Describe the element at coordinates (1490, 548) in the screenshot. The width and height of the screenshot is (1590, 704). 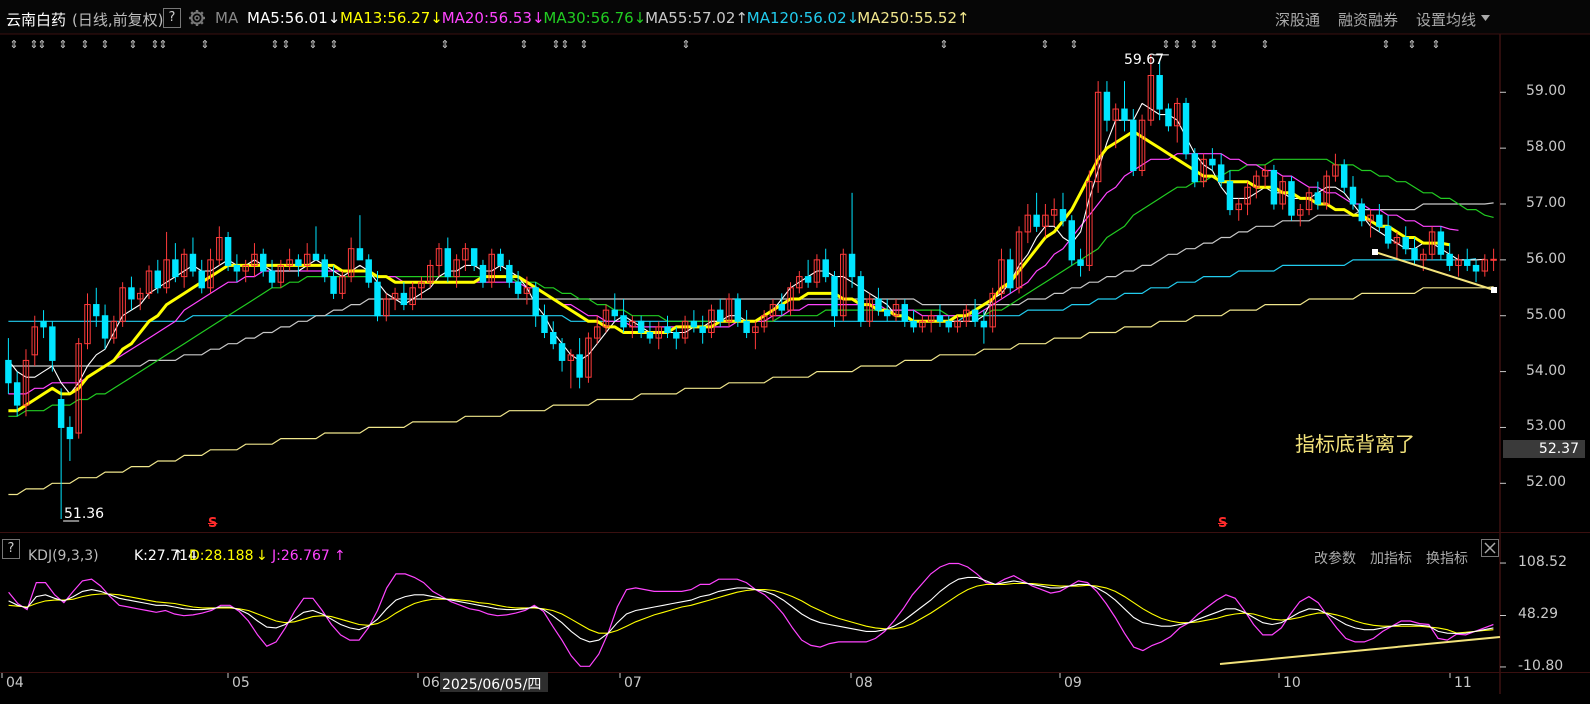
I see `close-icon` at that location.